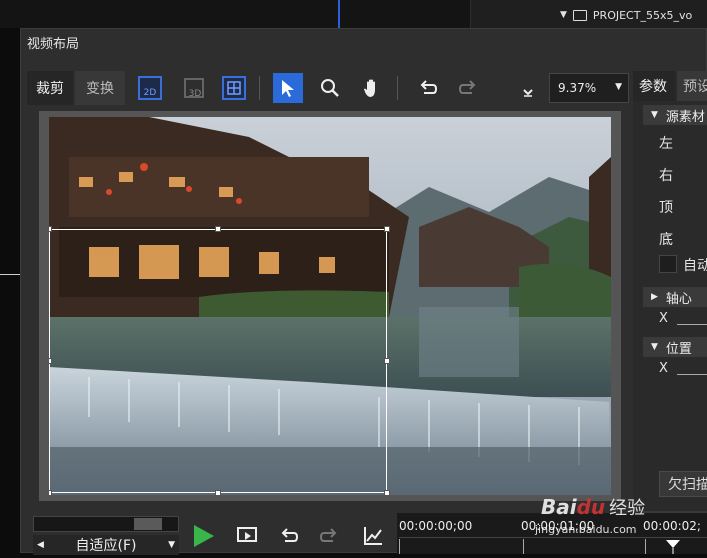 The width and height of the screenshot is (707, 558). Describe the element at coordinates (195, 94) in the screenshot. I see `svg-text: 3D` at that location.